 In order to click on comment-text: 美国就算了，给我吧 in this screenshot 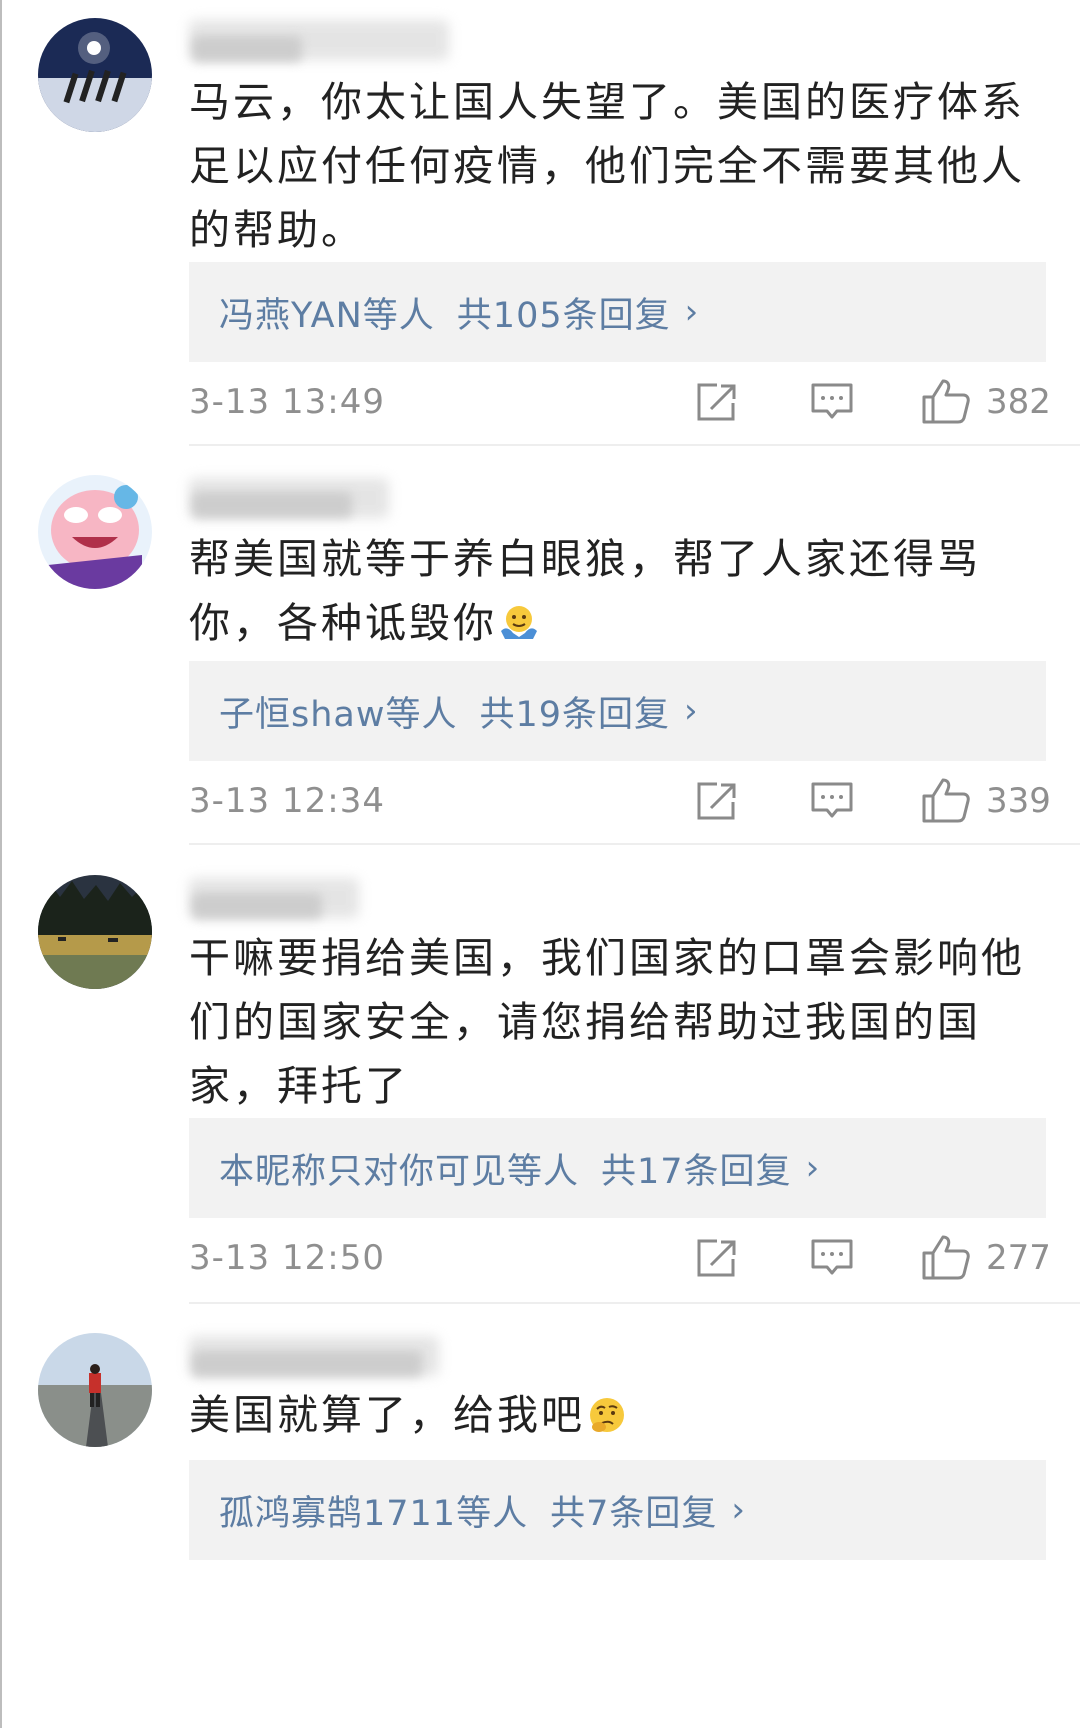, I will do `click(619, 1415)`.